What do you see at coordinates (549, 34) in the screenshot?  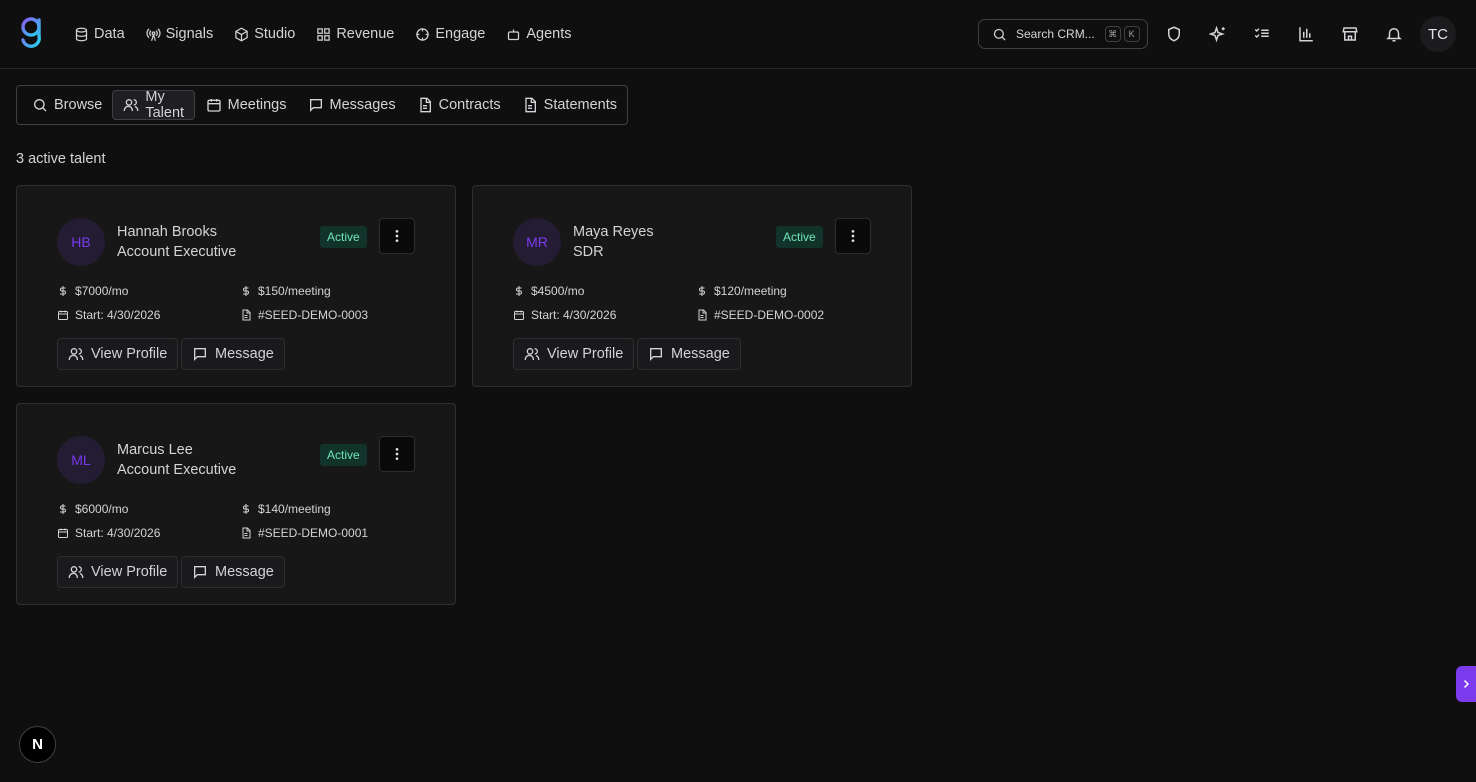 I see `nav-agents-label: Agents` at bounding box center [549, 34].